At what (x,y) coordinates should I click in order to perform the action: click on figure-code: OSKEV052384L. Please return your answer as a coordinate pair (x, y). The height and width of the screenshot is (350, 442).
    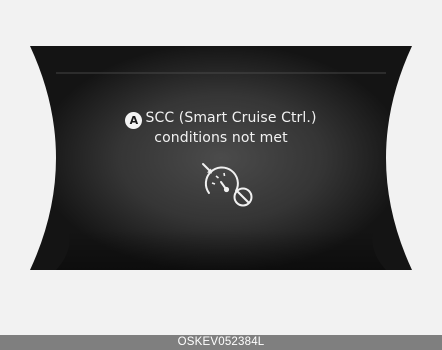
    Looking at the image, I should click on (221, 342).